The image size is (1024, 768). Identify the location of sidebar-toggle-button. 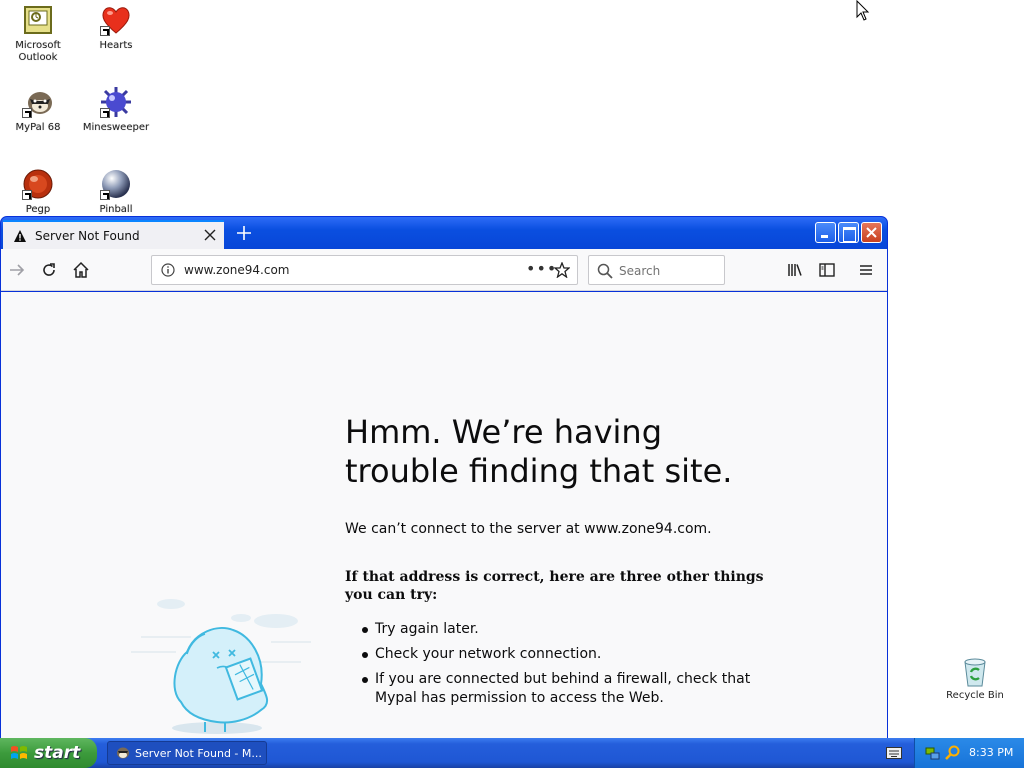
(827, 270).